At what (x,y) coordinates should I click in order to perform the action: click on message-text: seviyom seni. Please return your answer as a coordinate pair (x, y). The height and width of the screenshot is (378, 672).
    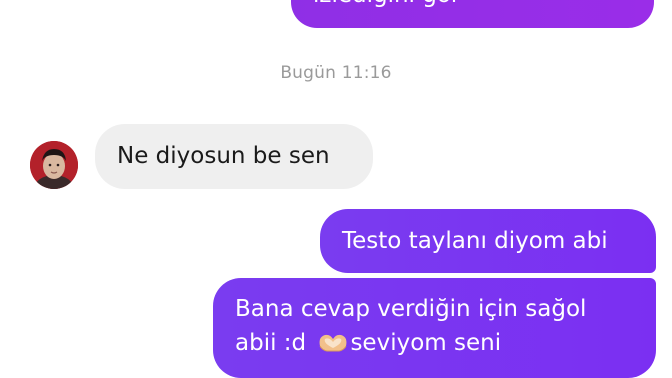
    Looking at the image, I should click on (426, 343).